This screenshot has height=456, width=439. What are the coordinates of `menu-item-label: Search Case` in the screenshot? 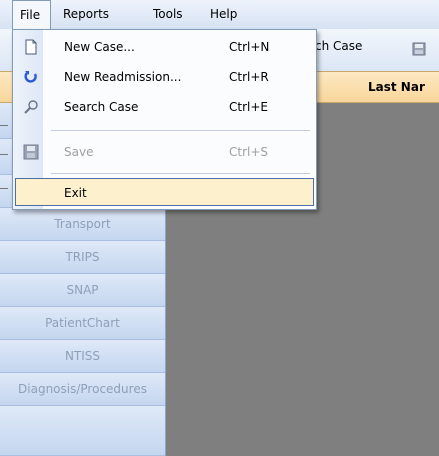 It's located at (101, 107).